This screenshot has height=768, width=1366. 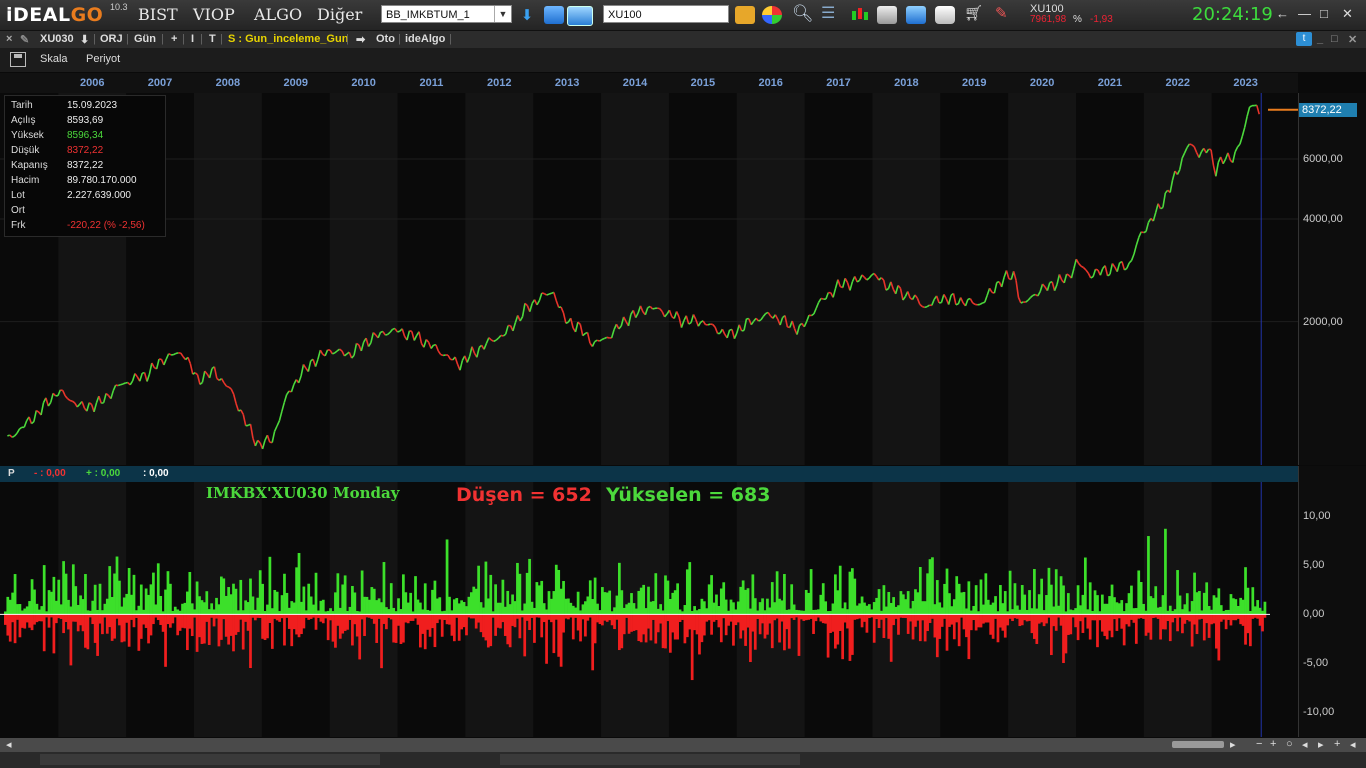 I want to click on fit-icon: +, so click(x=1337, y=744).